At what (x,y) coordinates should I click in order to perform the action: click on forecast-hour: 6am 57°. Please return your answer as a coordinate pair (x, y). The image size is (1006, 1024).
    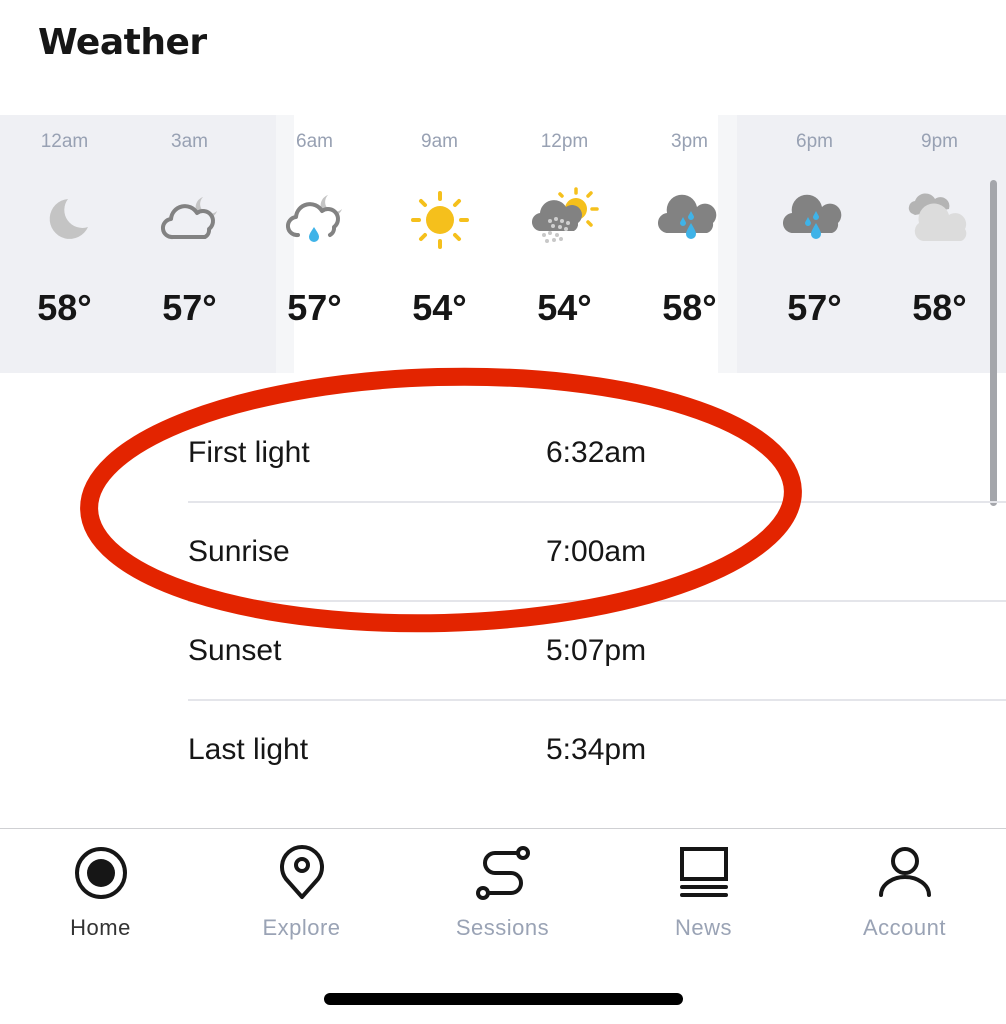
    Looking at the image, I should click on (314, 244).